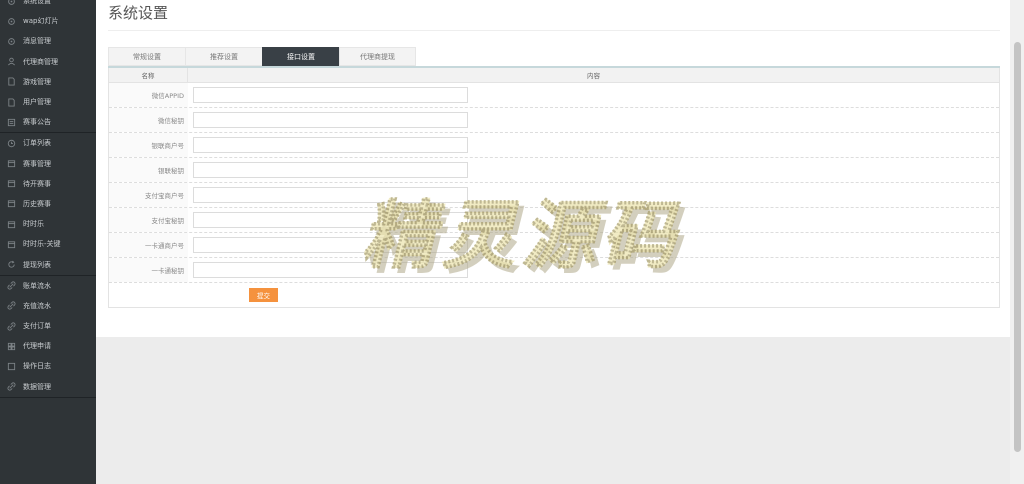  What do you see at coordinates (37, 346) in the screenshot?
I see `sidebar-item-label: 代理申请` at bounding box center [37, 346].